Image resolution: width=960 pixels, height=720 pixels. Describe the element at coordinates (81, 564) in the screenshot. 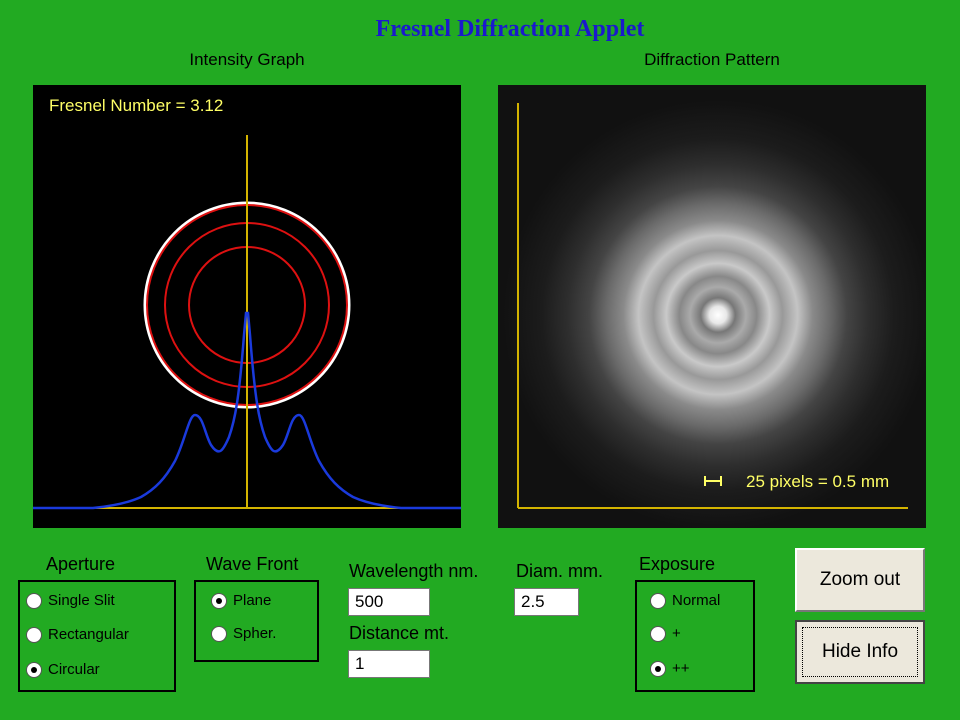

I see `aperture-title: Aperture` at that location.